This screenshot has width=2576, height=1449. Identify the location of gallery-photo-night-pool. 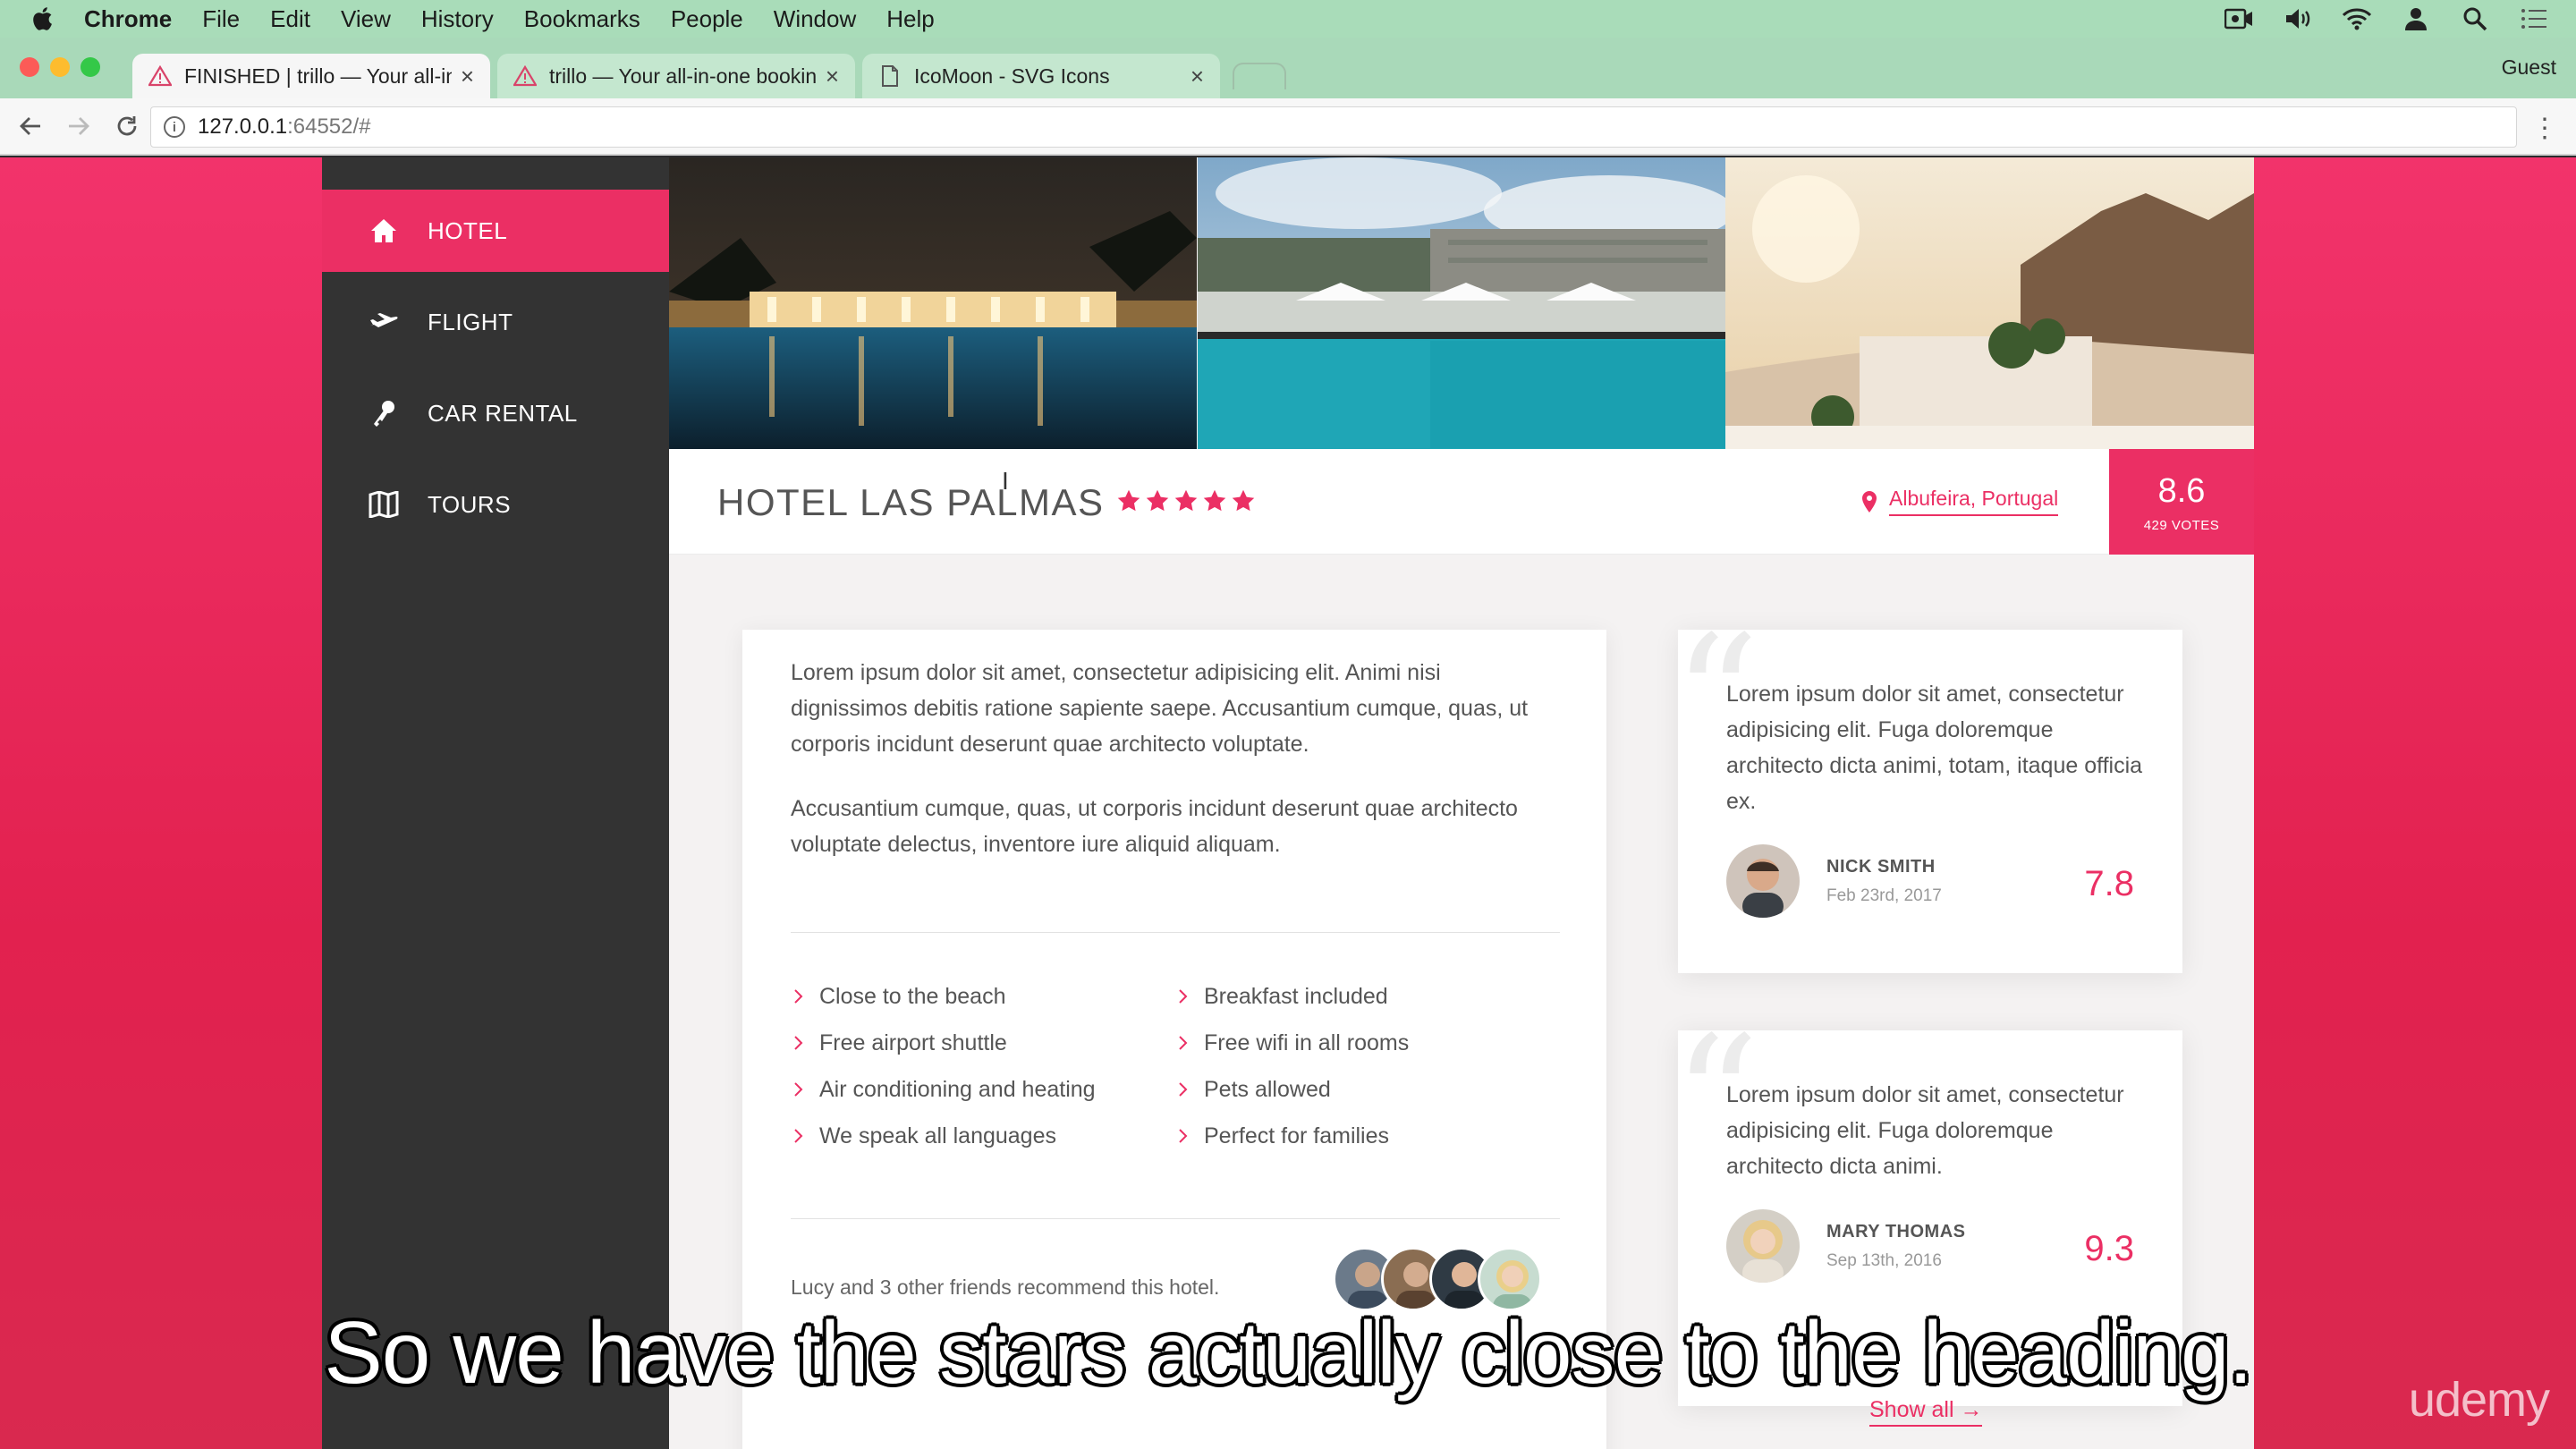
(933, 303).